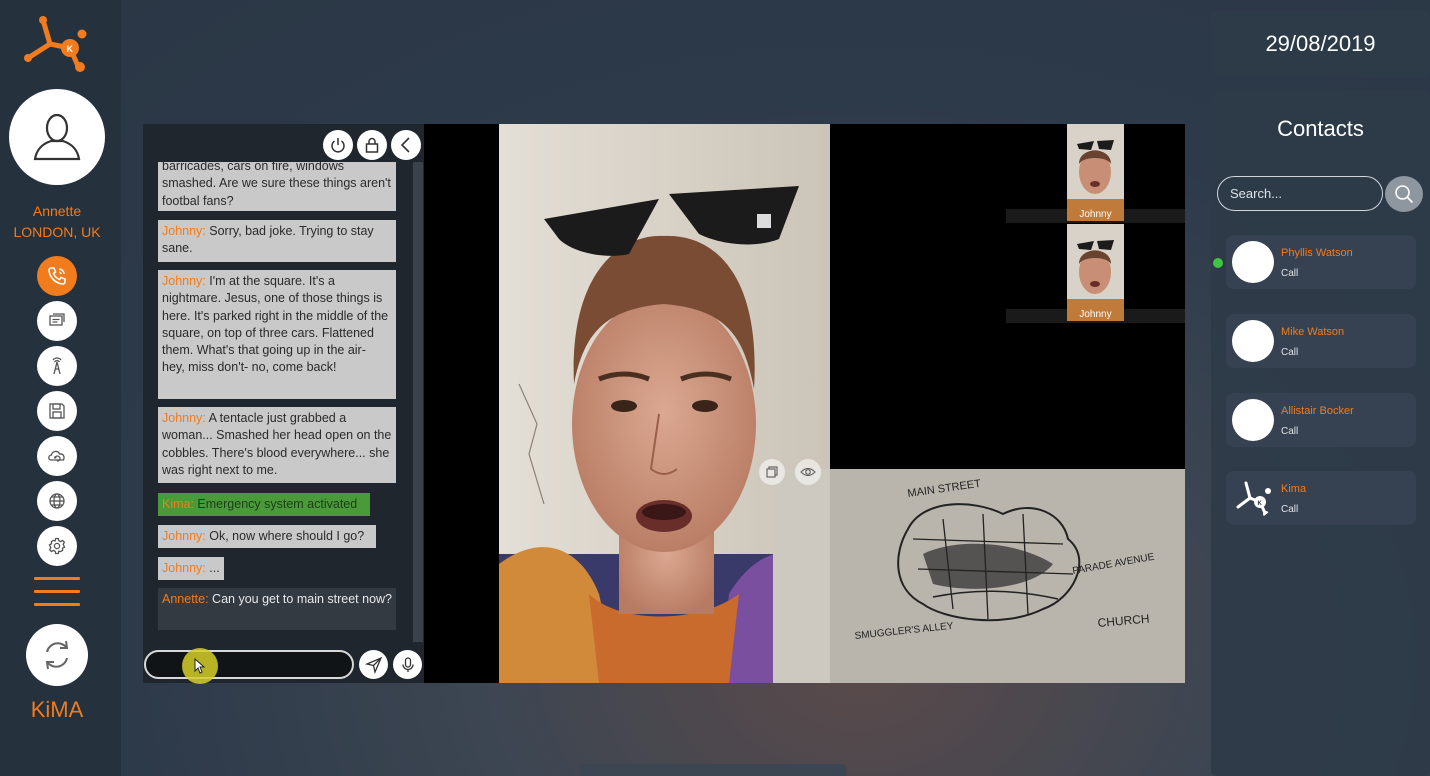  I want to click on contact-item: Allistair Bocker Call, so click(1321, 420).